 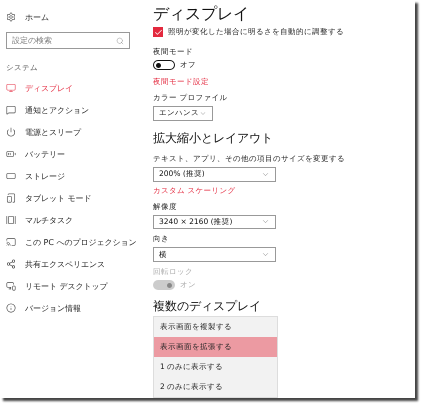 What do you see at coordinates (207, 306) in the screenshot?
I see `section-heading: 複数のディスプレイ` at bounding box center [207, 306].